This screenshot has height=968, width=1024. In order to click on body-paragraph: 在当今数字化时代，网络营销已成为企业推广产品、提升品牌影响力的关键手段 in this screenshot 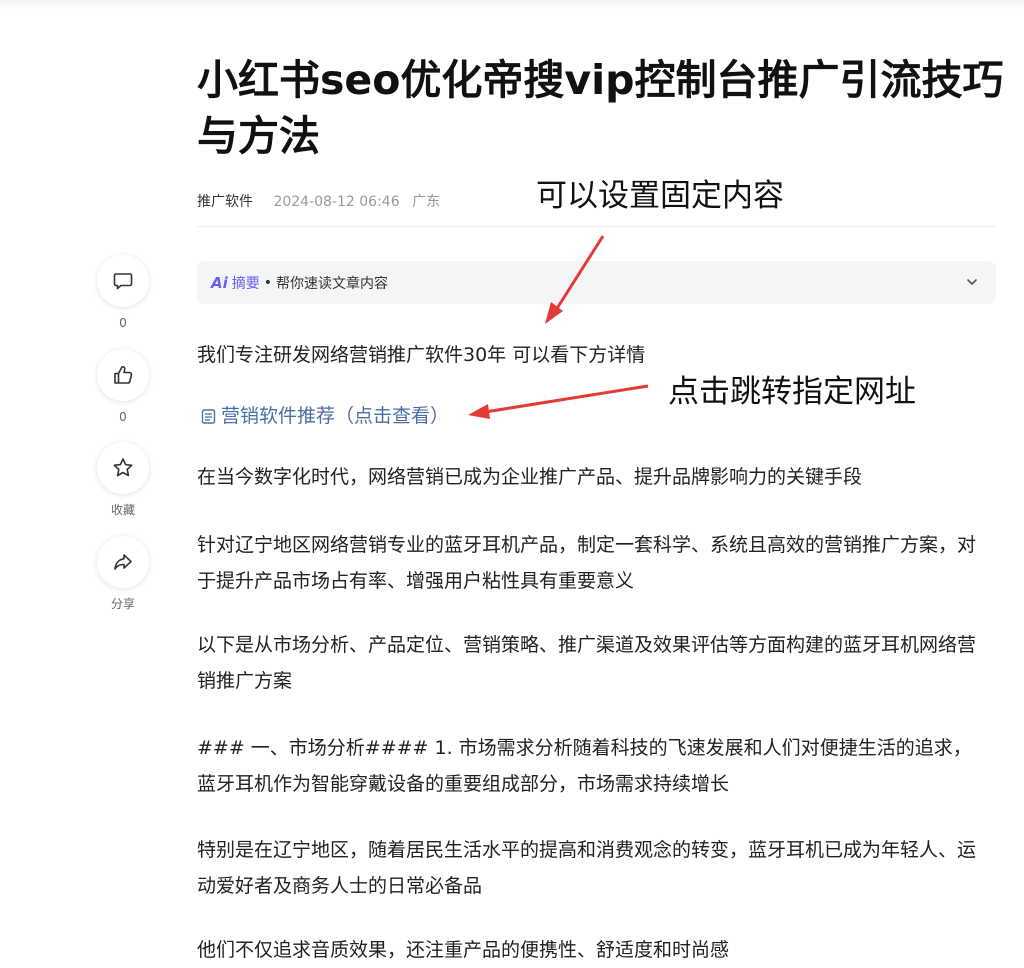, I will do `click(530, 477)`.